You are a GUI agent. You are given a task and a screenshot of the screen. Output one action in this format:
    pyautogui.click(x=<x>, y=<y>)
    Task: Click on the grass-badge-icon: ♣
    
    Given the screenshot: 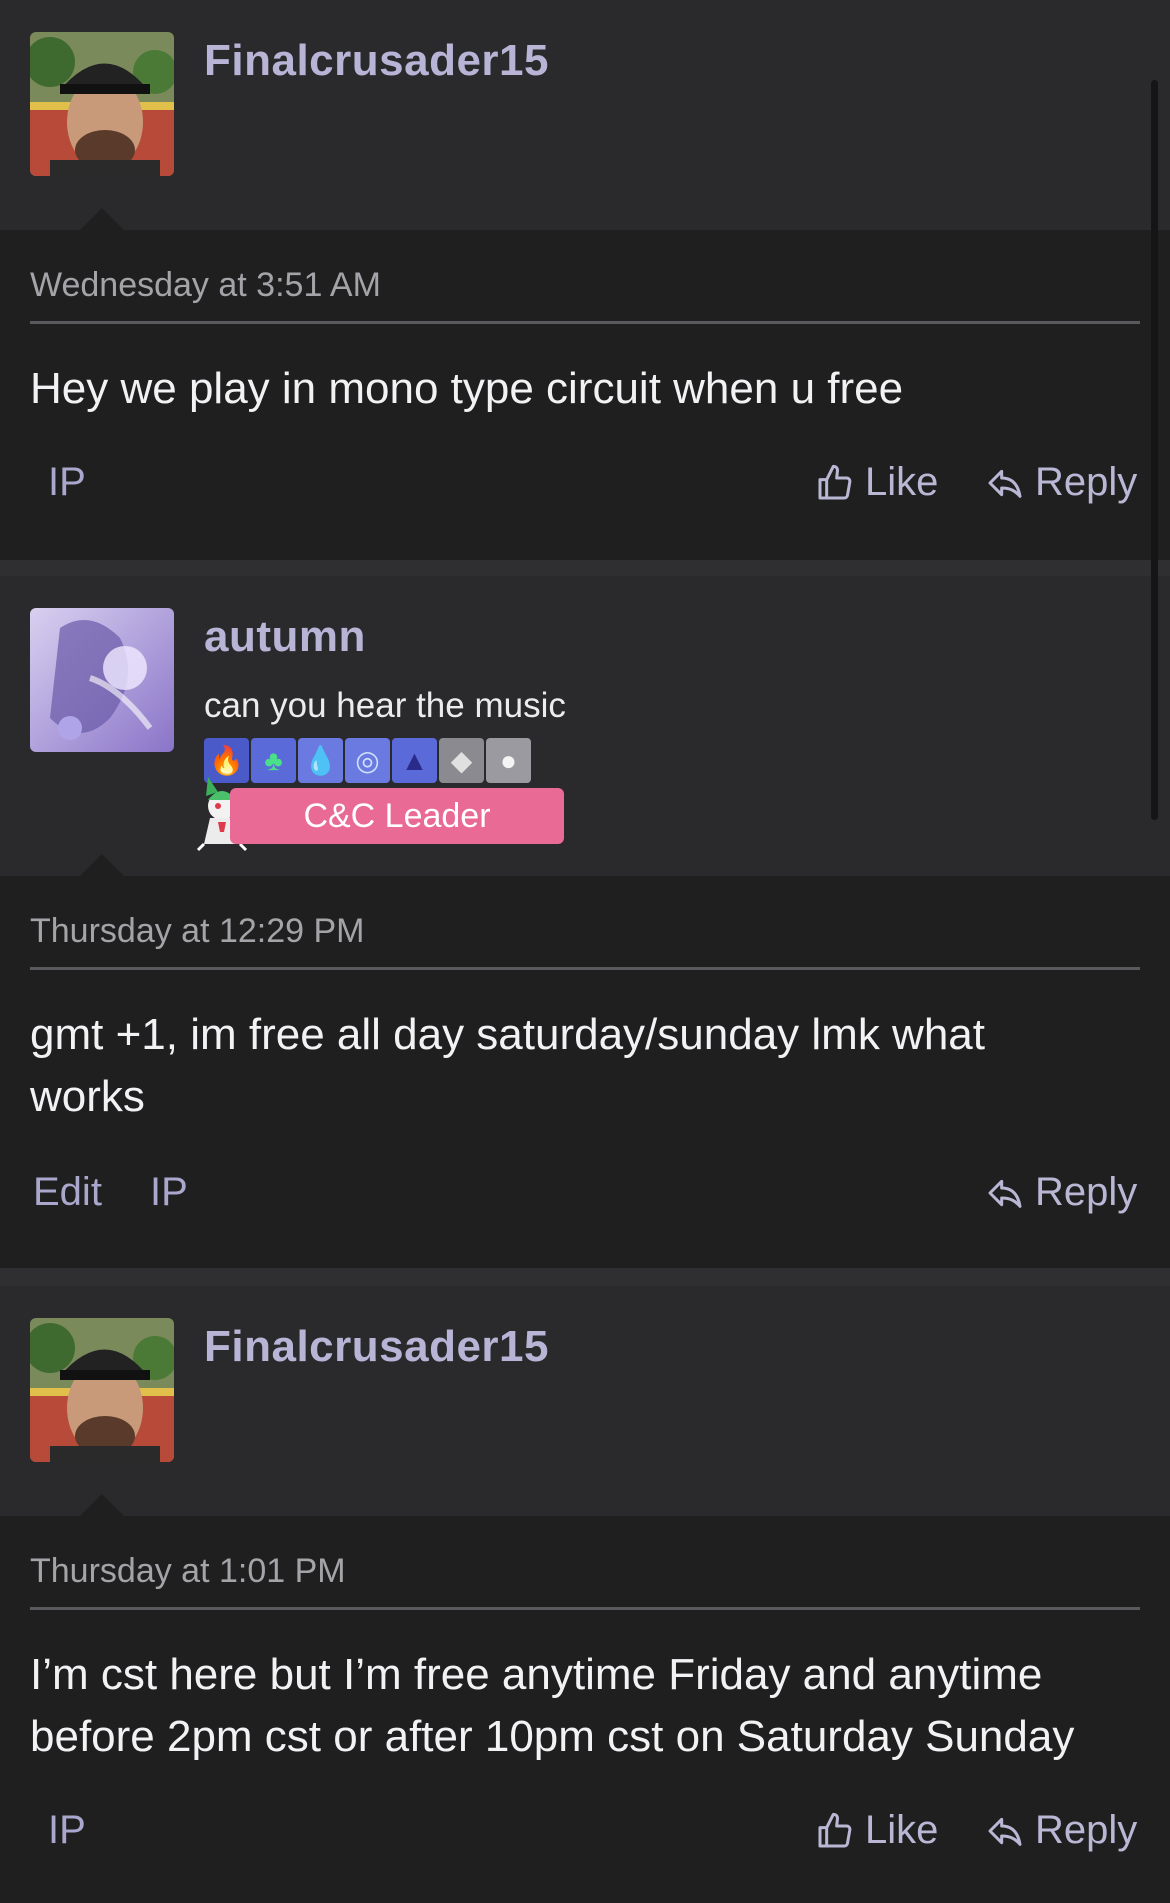 What is the action you would take?
    pyautogui.click(x=273, y=760)
    